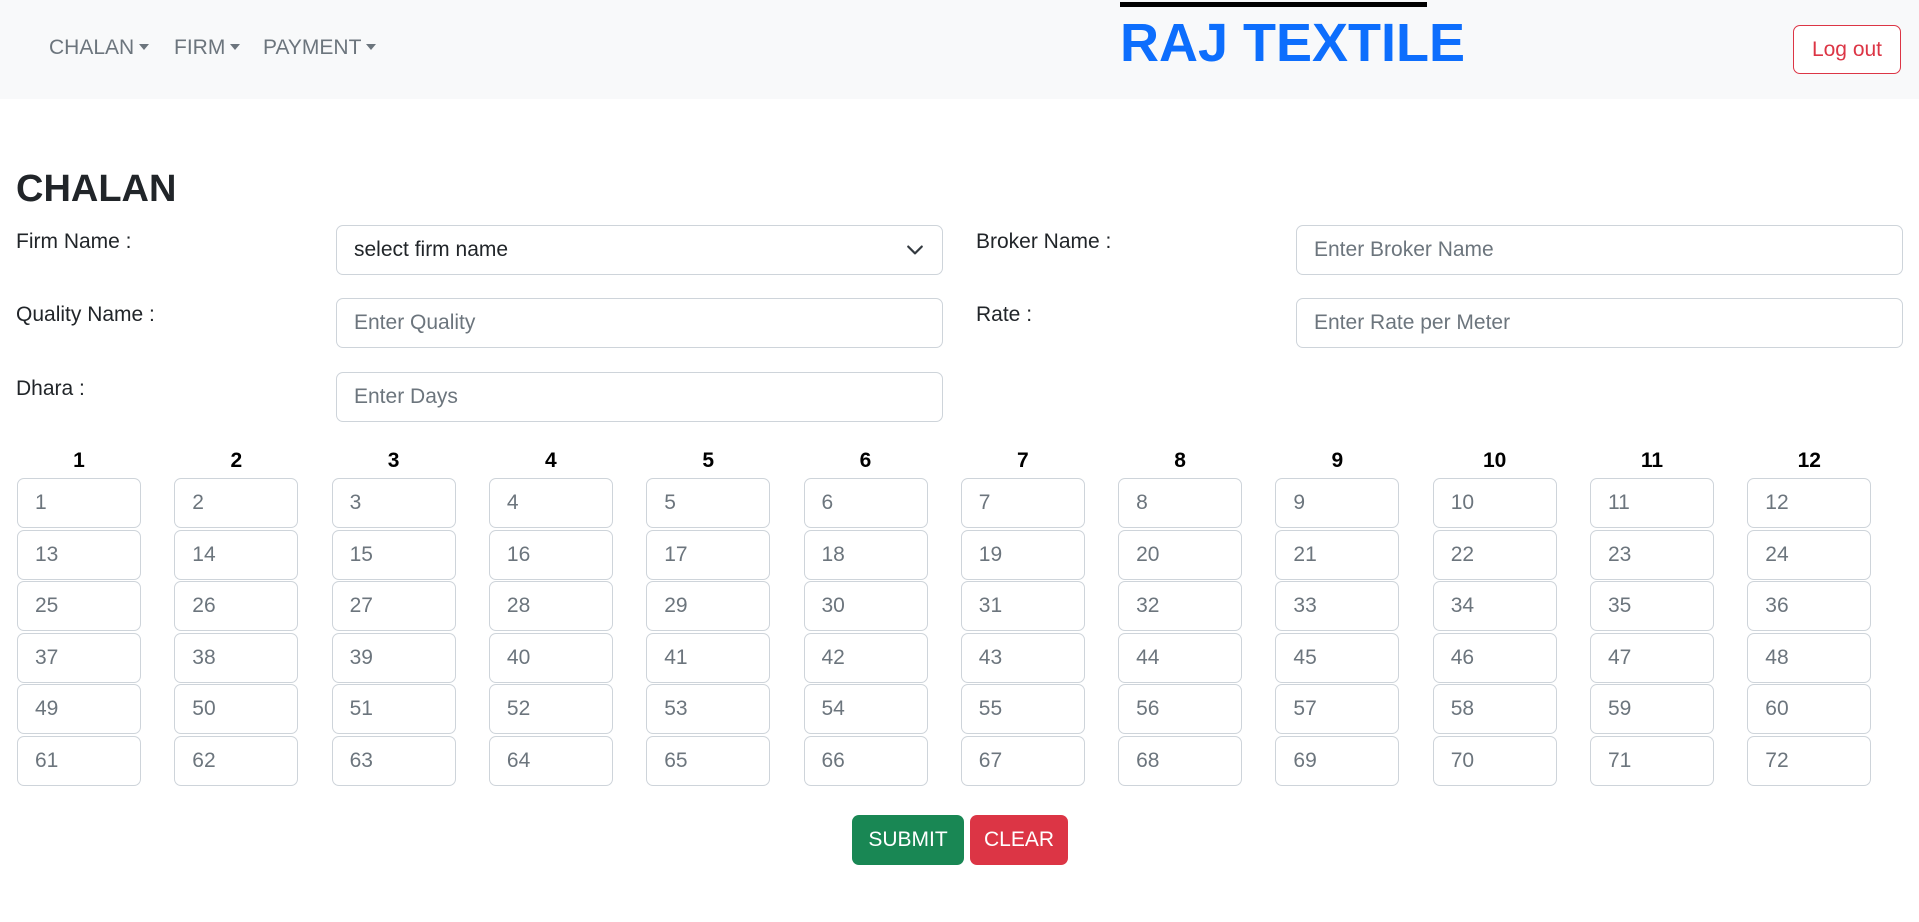  What do you see at coordinates (639, 250) in the screenshot?
I see `firm-name-select: select firm name` at bounding box center [639, 250].